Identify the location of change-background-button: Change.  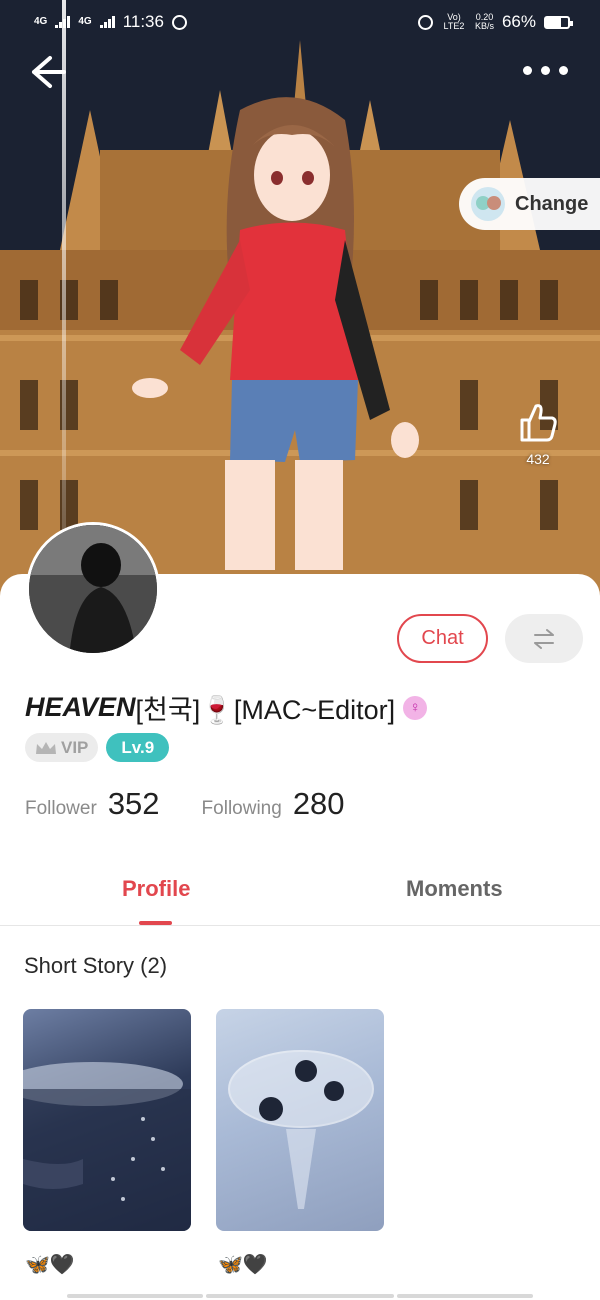
(529, 204).